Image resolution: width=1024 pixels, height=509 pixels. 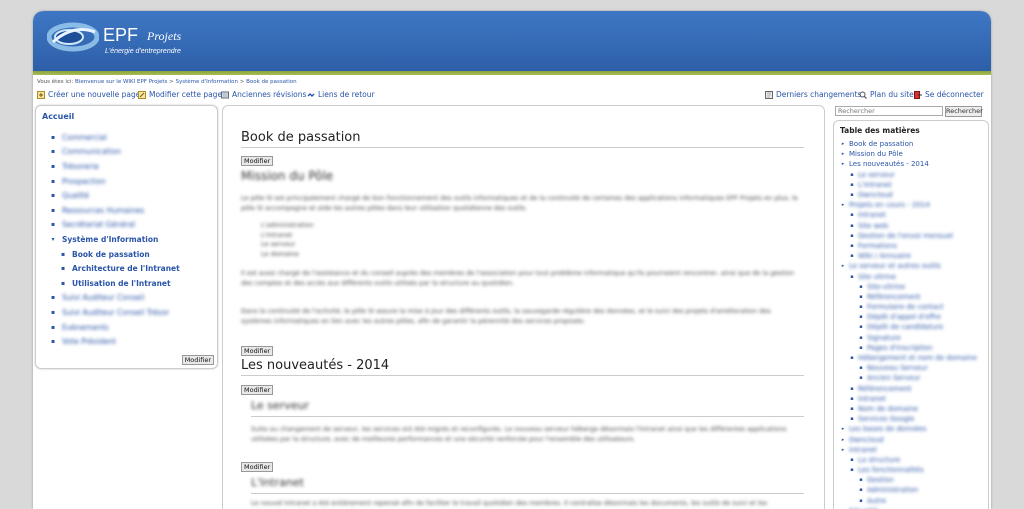 I want to click on sitemap-link: Plan du site, so click(x=886, y=94).